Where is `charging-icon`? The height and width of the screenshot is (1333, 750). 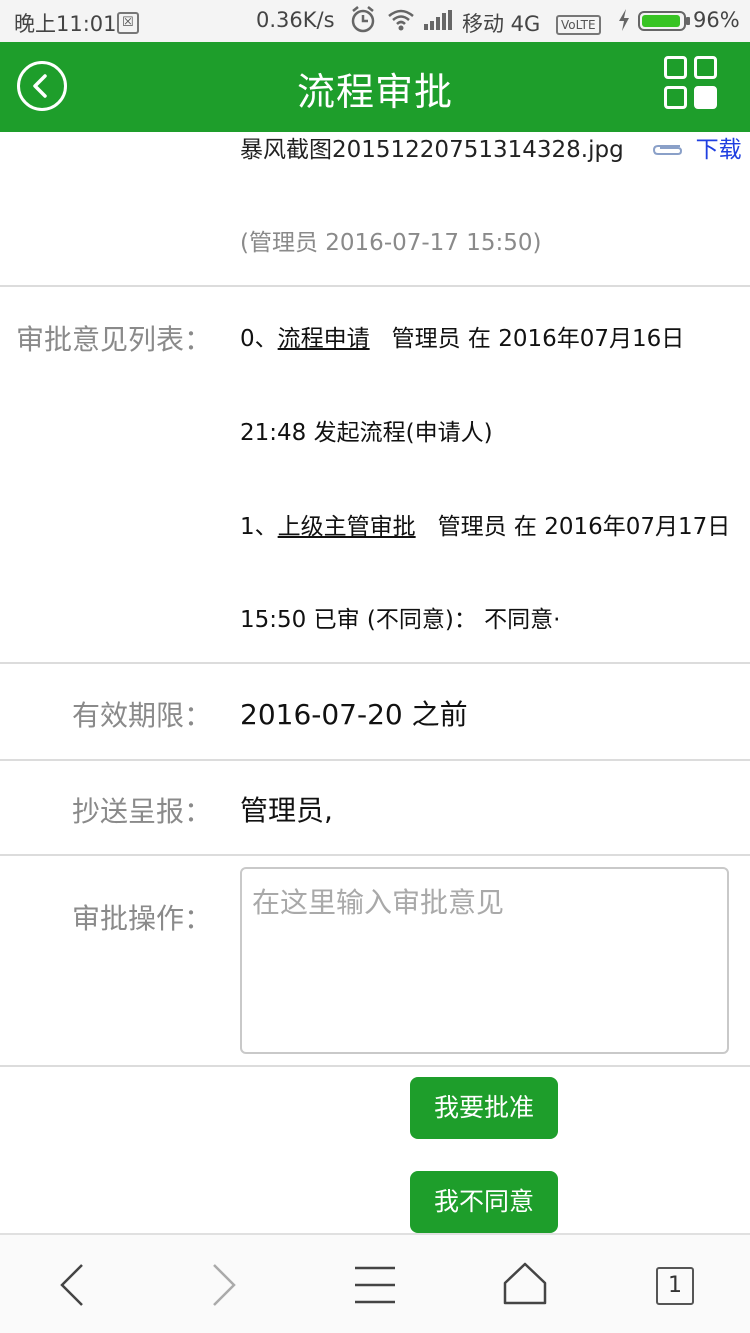
charging-icon is located at coordinates (624, 22).